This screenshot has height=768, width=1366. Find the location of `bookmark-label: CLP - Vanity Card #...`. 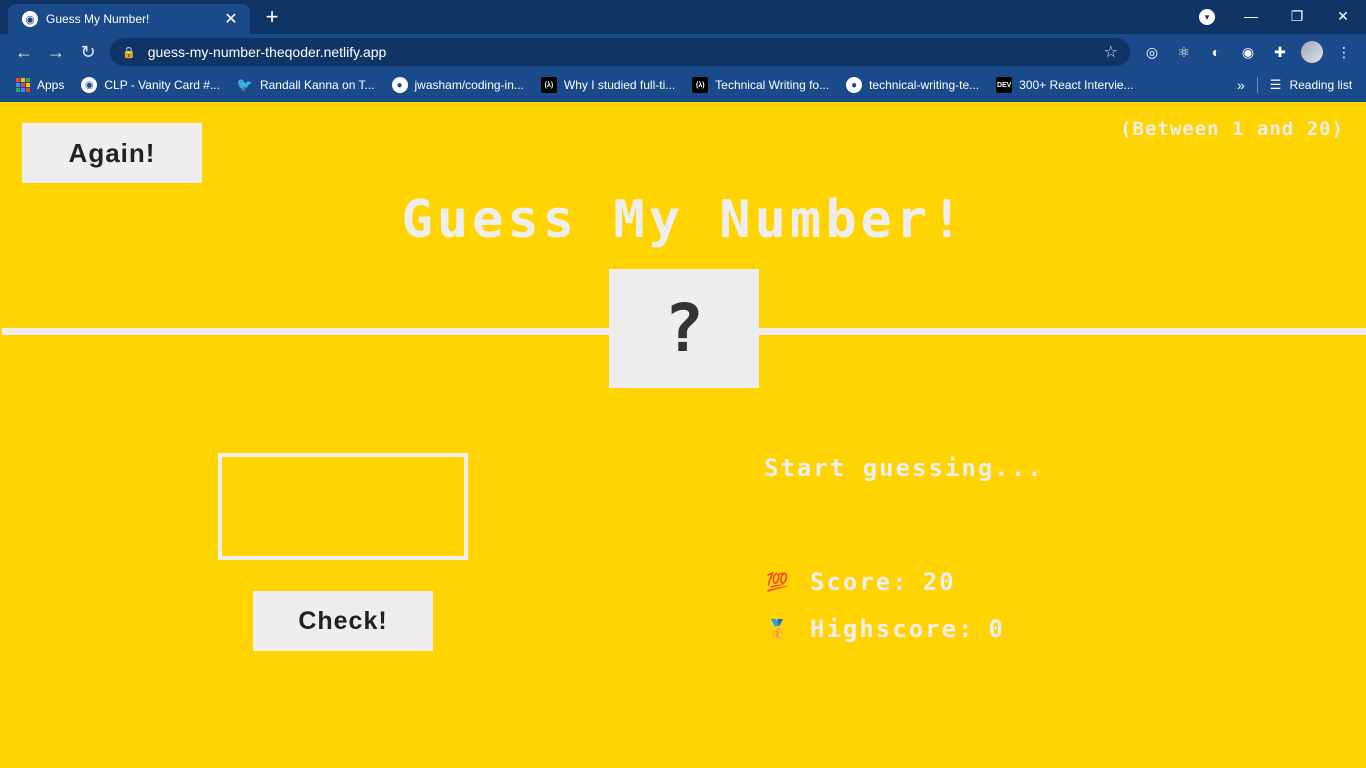

bookmark-label: CLP - Vanity Card #... is located at coordinates (162, 85).